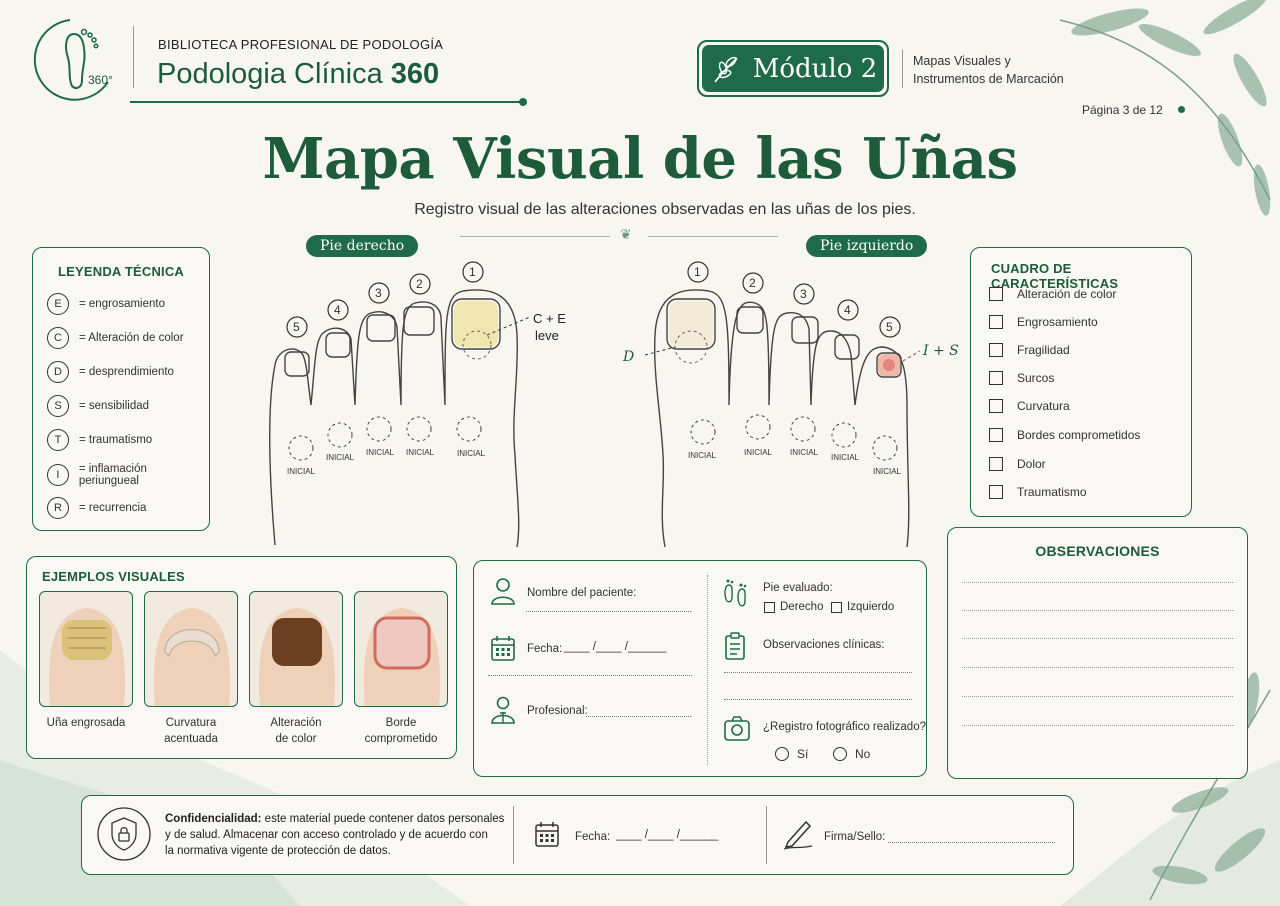  Describe the element at coordinates (1052, 492) in the screenshot. I see `feature-label: Traumatismo` at that location.